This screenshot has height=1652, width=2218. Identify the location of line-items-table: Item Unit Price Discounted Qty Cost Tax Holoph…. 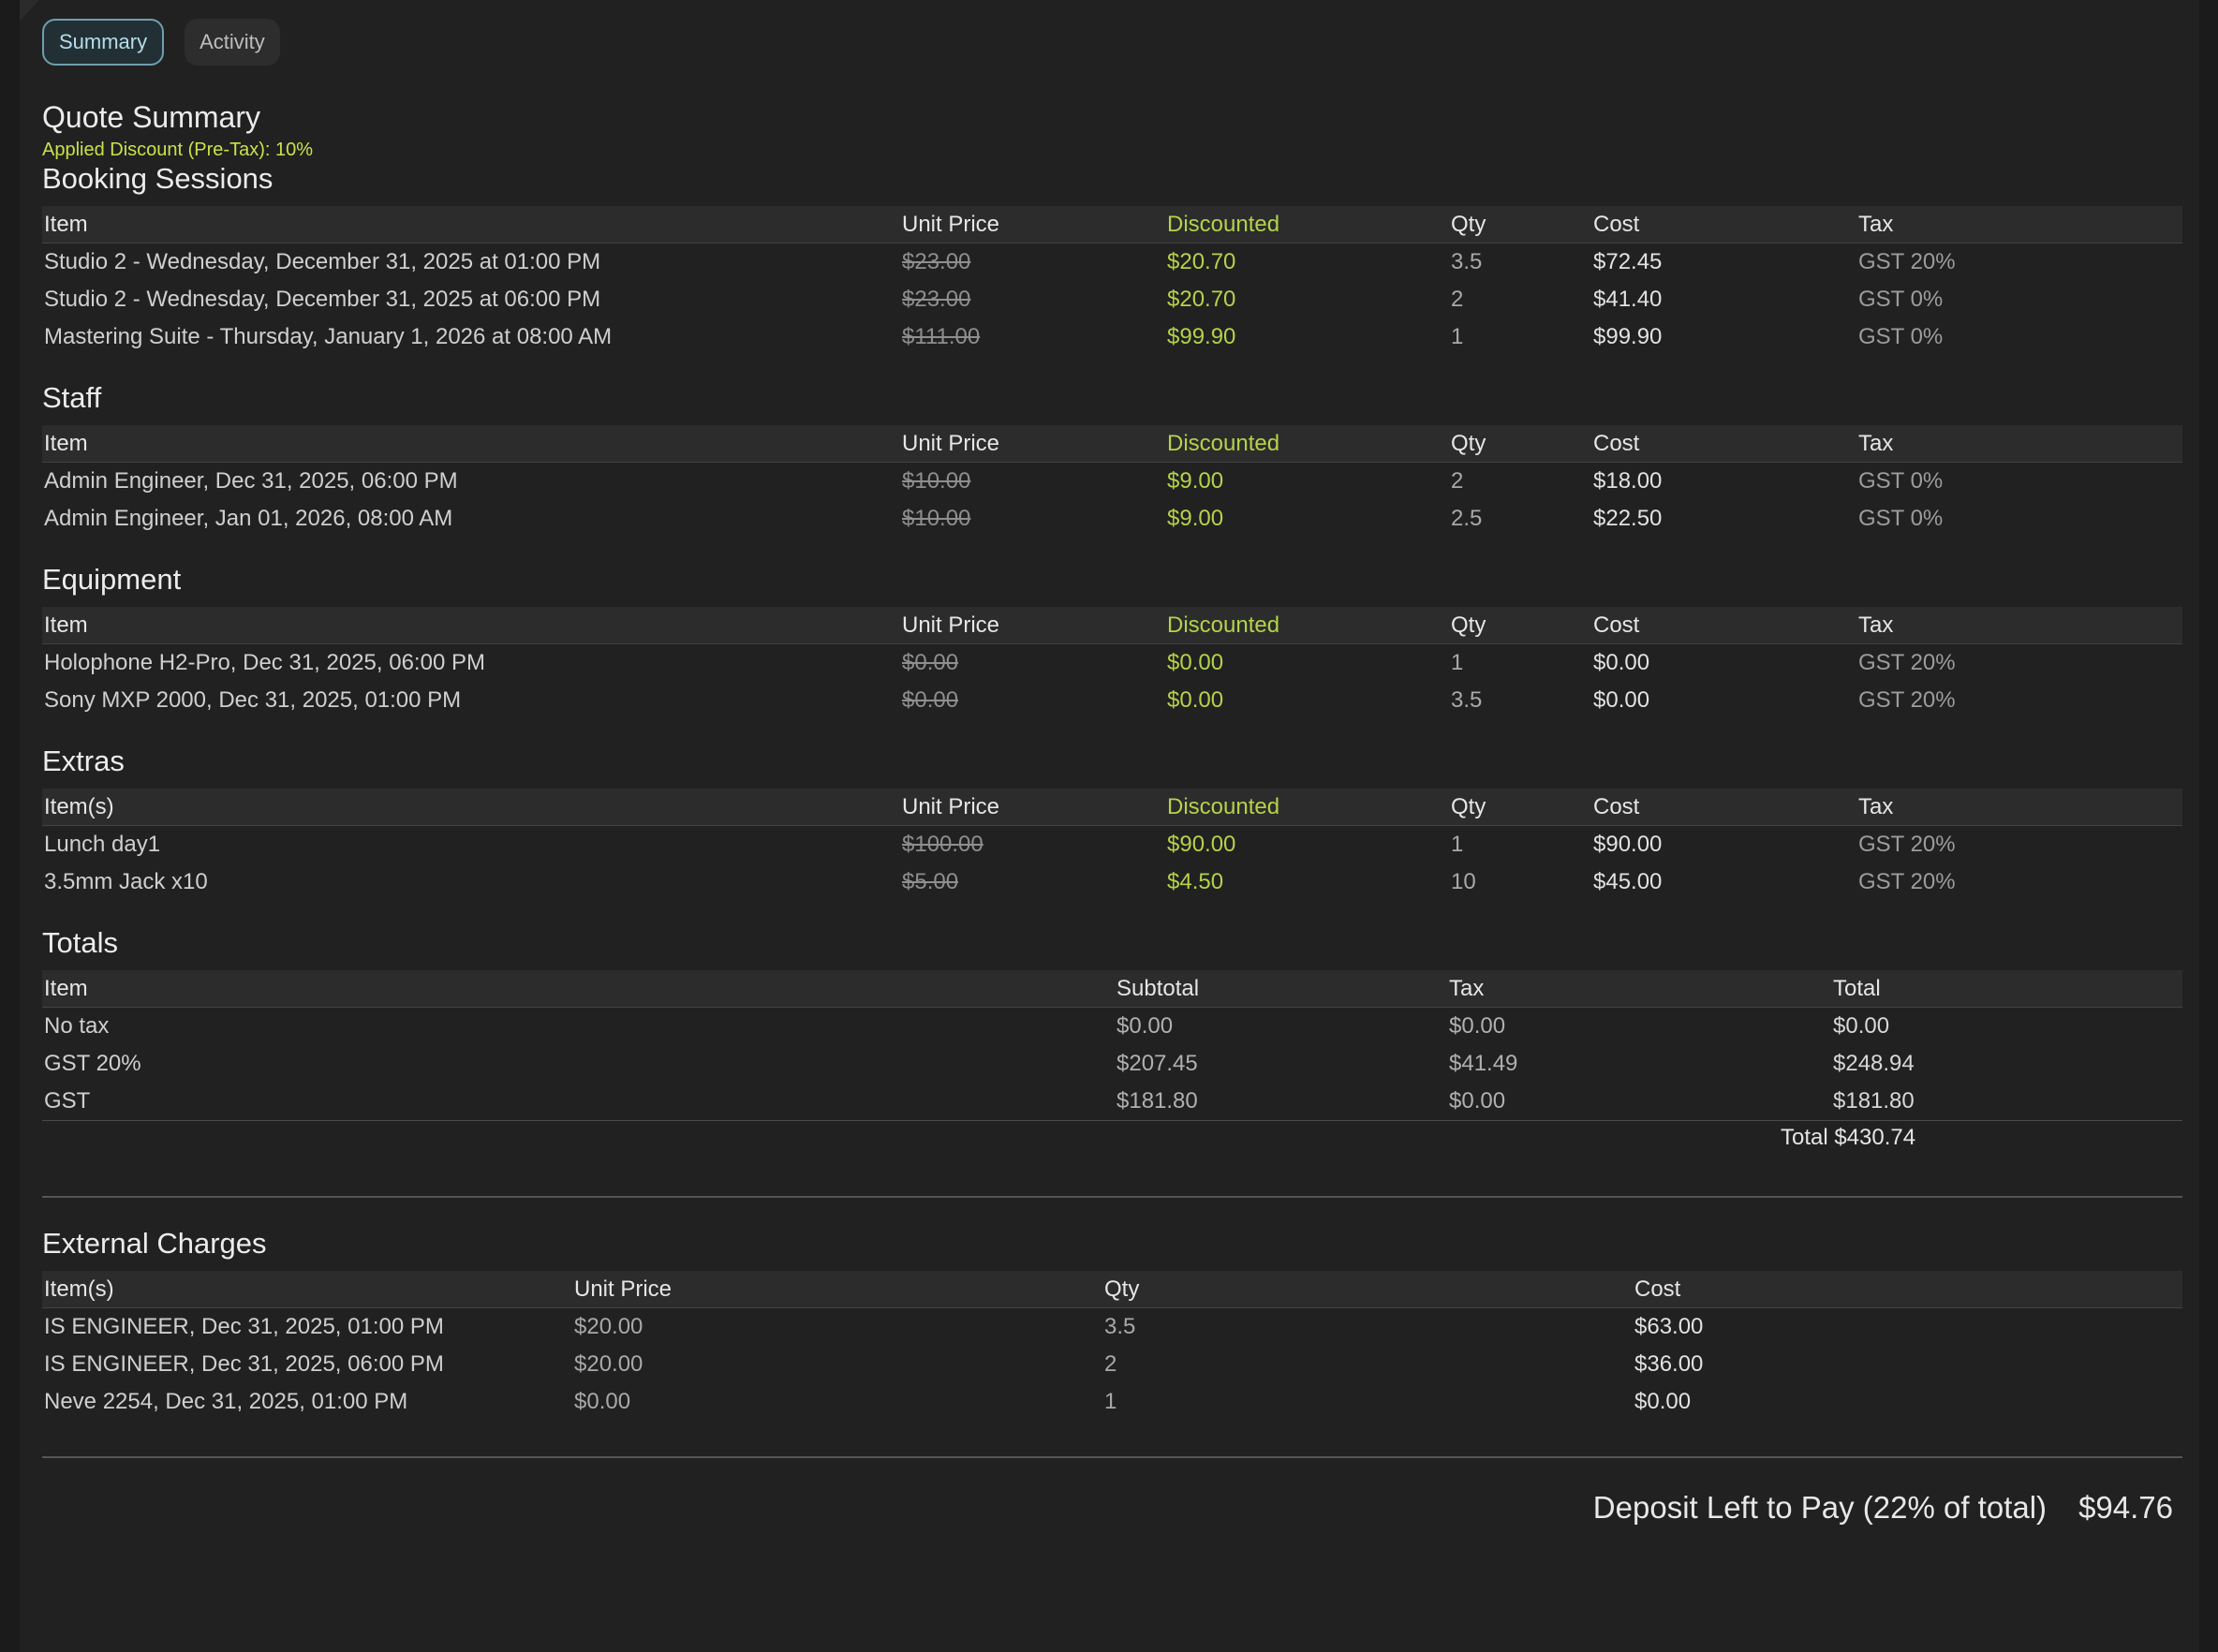
(1112, 663).